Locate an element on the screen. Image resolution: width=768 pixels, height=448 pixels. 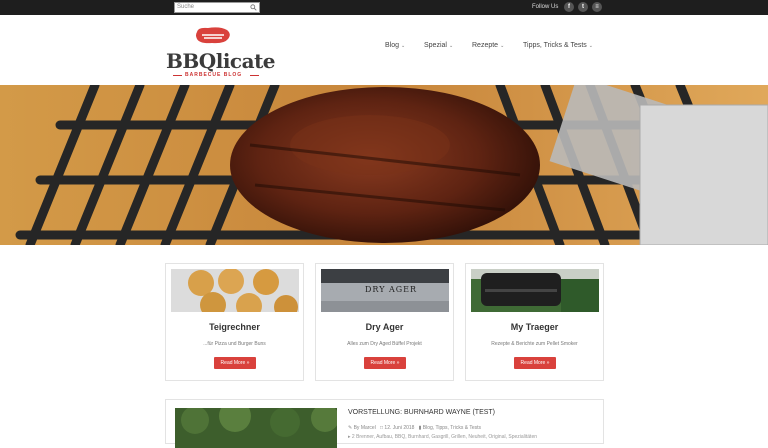
card-description: ...für Pizza und Burger Buns is located at coordinates (234, 344).